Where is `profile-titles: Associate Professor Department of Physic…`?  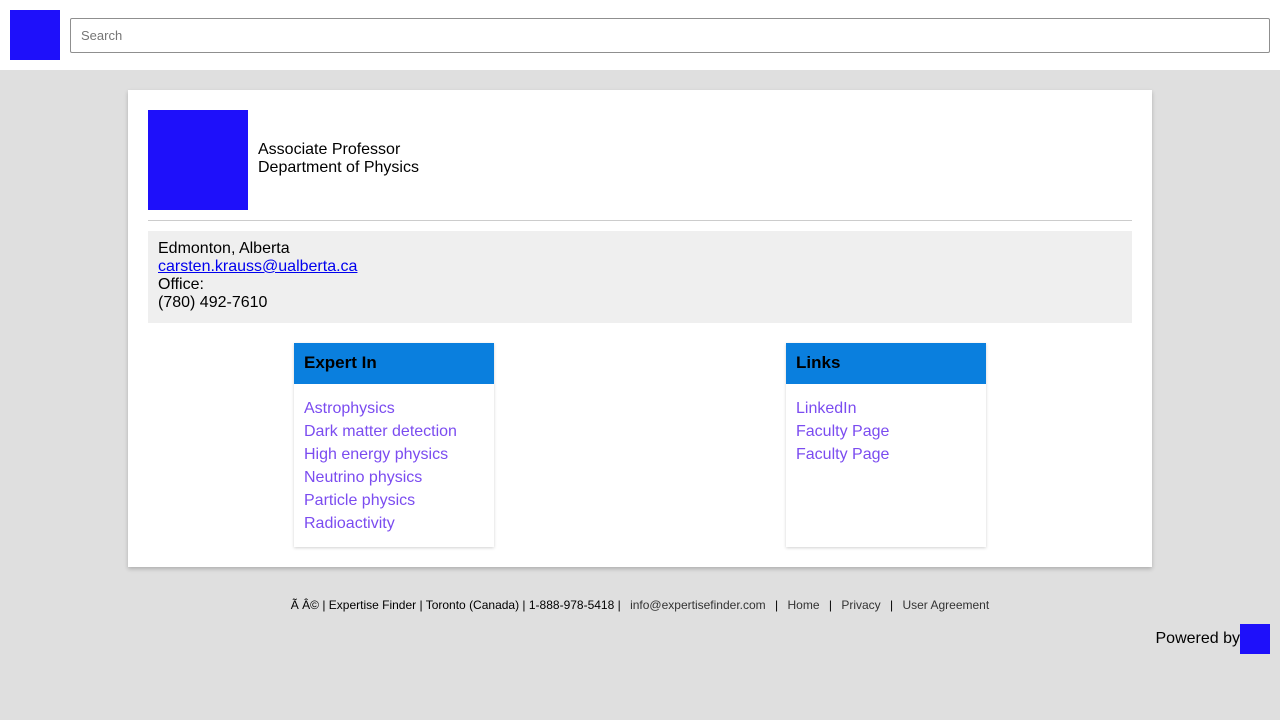
profile-titles: Associate Professor Department of Physic… is located at coordinates (338, 159).